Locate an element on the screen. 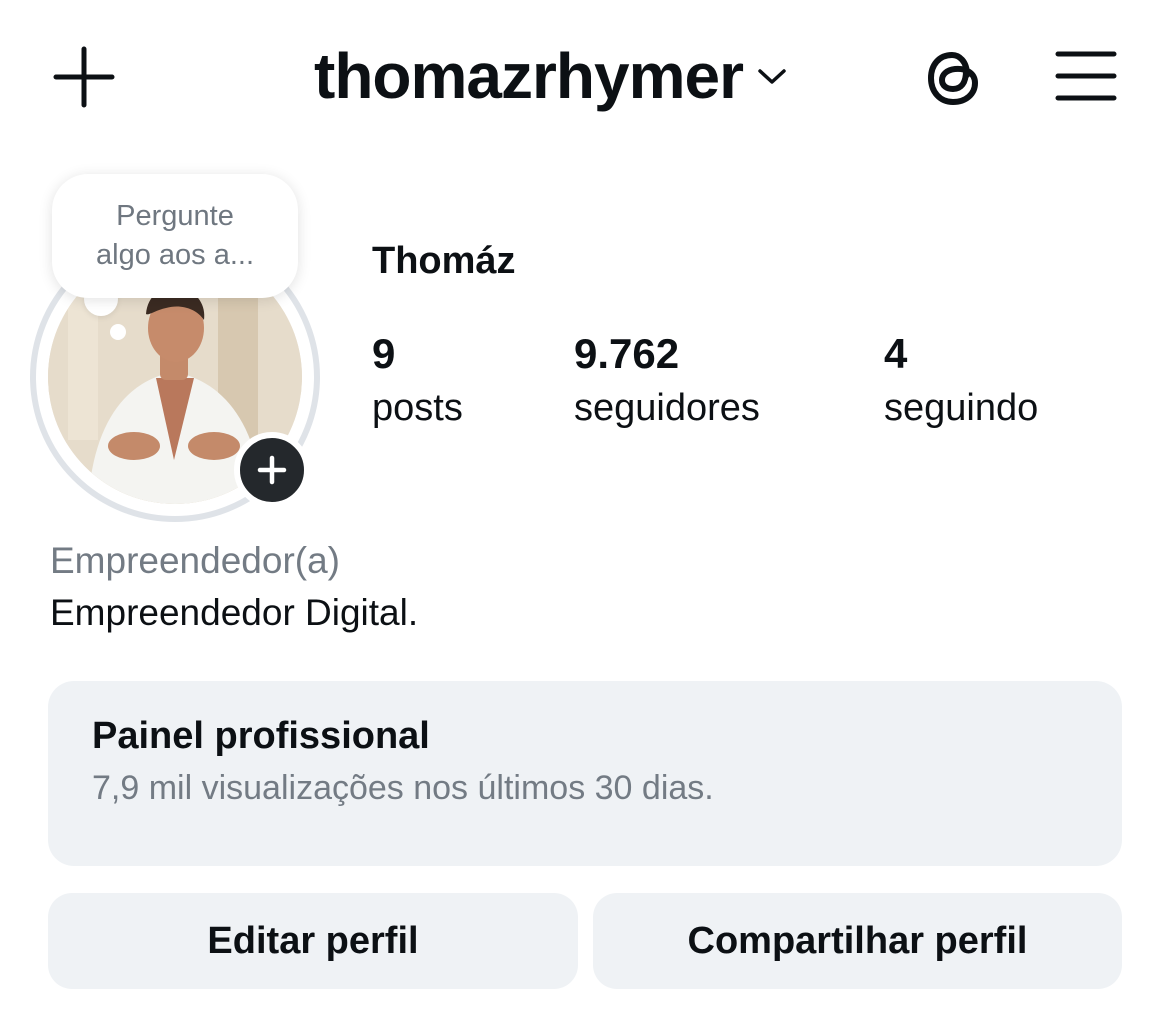 Image resolution: width=1170 pixels, height=1016 pixels. stat-posts: 9 posts is located at coordinates (417, 380).